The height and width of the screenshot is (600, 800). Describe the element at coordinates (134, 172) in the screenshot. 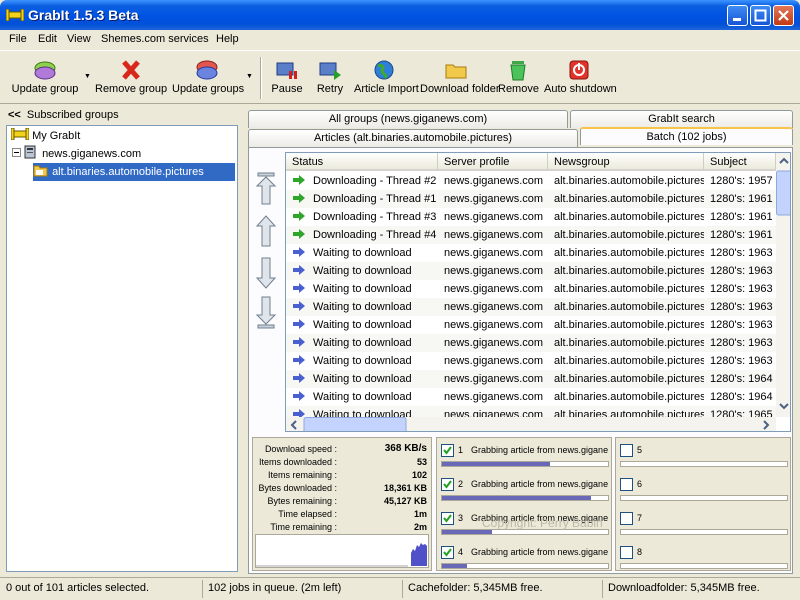

I see `tree-item-group: alt.binaries.automobile.pictures` at that location.